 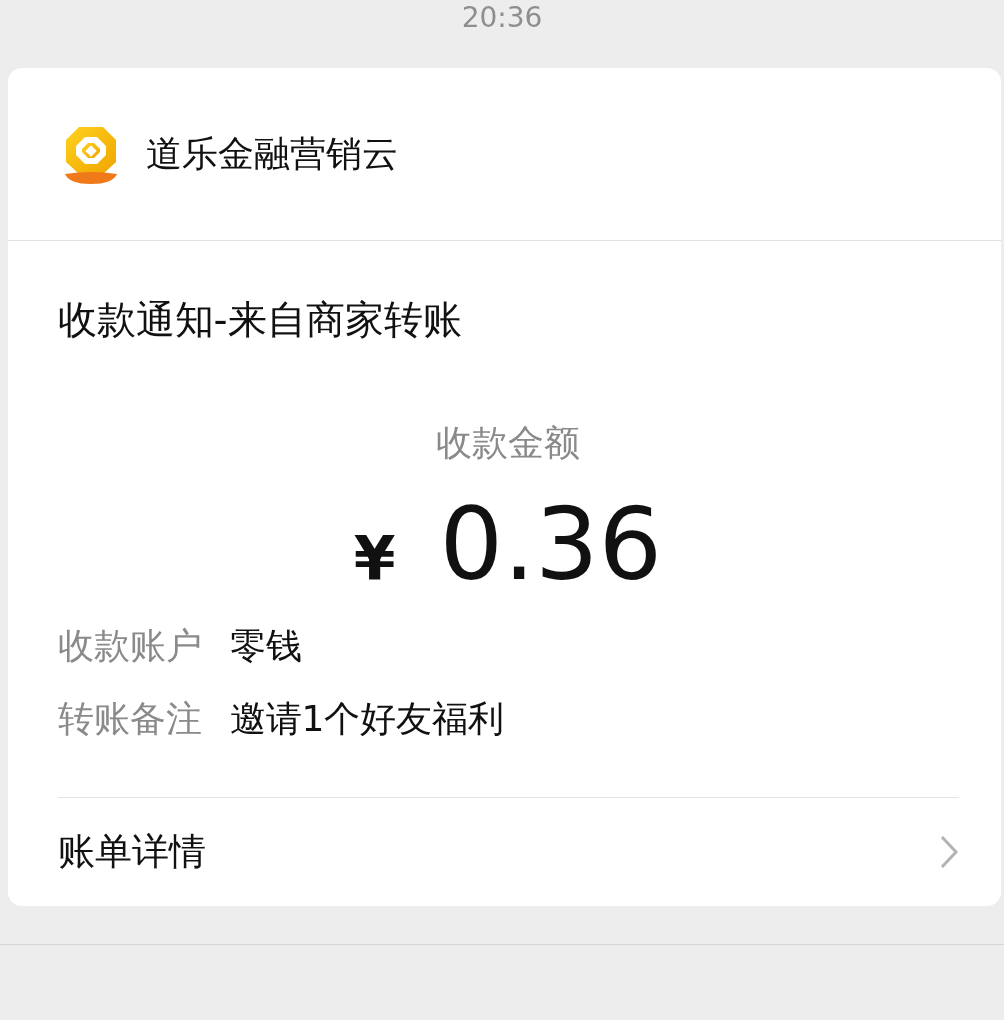 I want to click on status-time: 20:36, so click(x=502, y=18).